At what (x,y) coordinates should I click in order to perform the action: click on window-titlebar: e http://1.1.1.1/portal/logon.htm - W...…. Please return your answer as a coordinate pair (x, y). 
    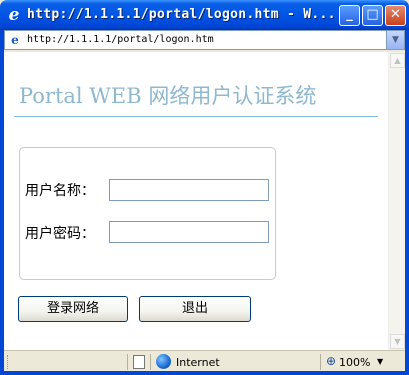
    Looking at the image, I should click on (204, 15).